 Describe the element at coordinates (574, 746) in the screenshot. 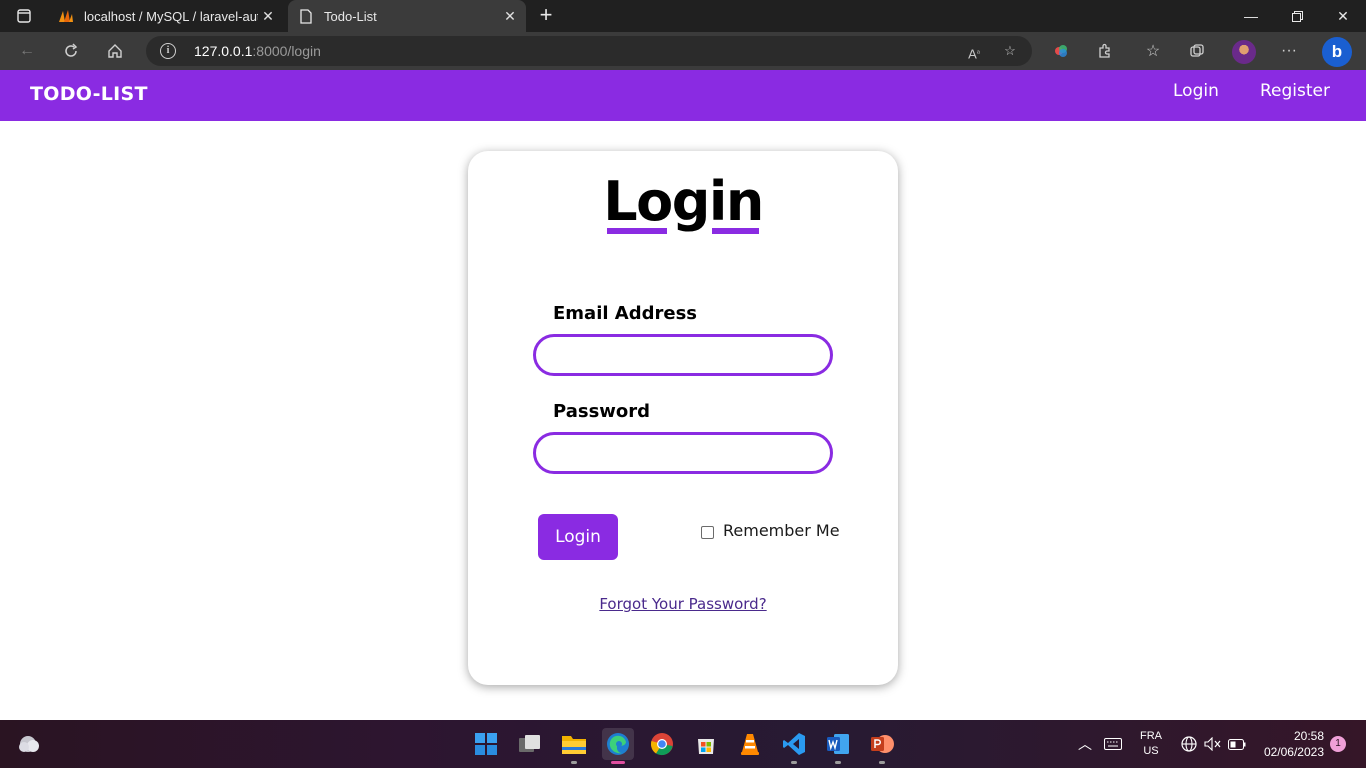

I see `file-explorer-icon` at that location.